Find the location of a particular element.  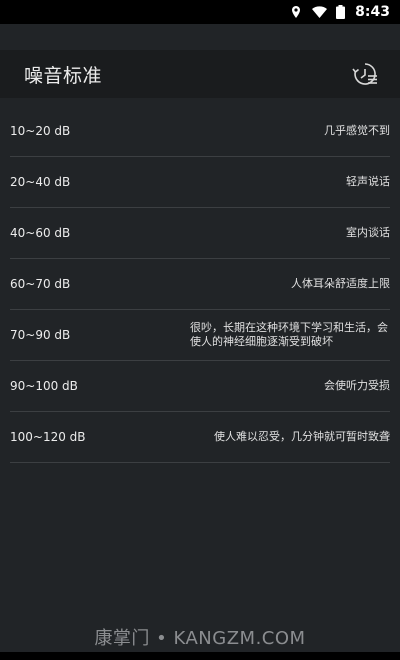

list-item: 10~20 dB 几乎感觉不到 is located at coordinates (200, 131).